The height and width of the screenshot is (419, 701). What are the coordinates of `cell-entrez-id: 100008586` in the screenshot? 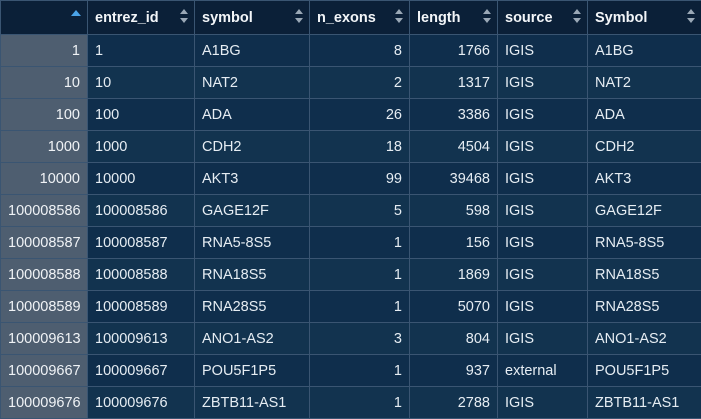 It's located at (141, 211).